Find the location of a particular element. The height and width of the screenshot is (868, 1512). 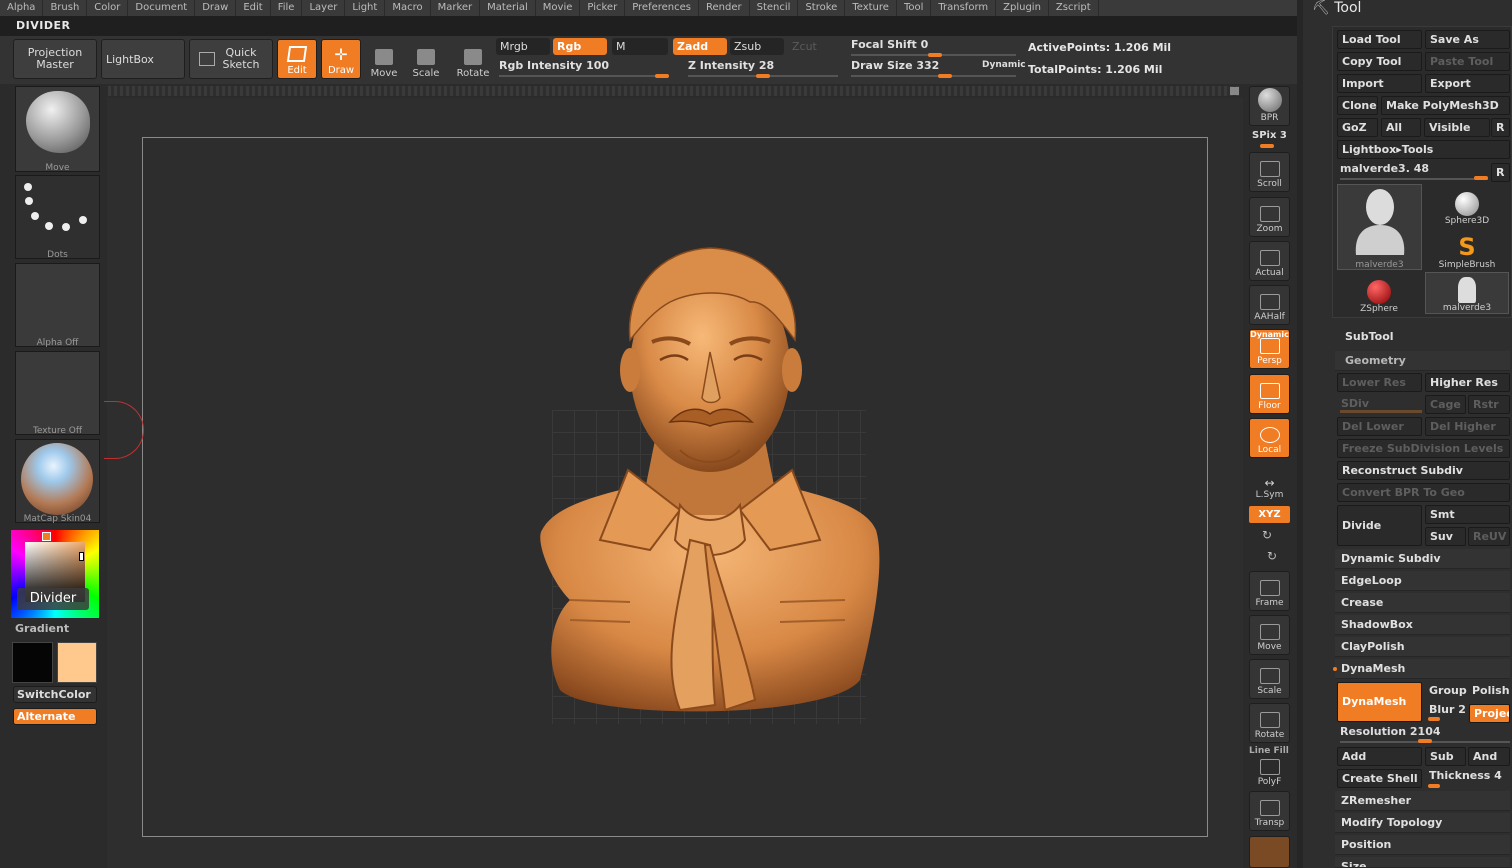

frame-button: Frame is located at coordinates (1269, 591).